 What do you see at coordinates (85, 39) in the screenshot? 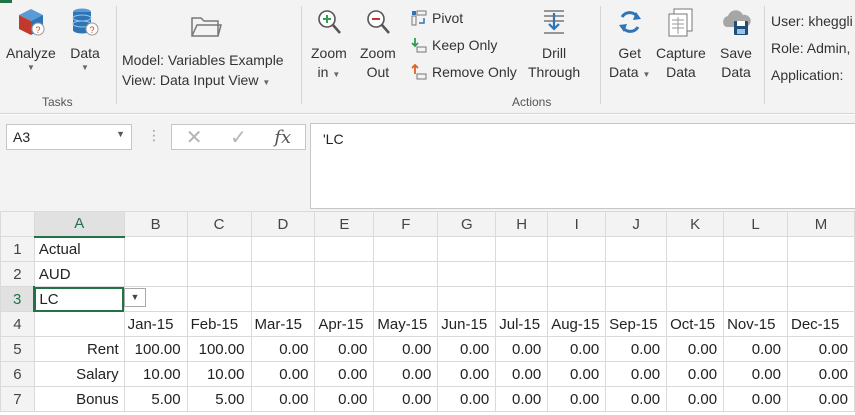
I see `data-button: ? Data ▼` at bounding box center [85, 39].